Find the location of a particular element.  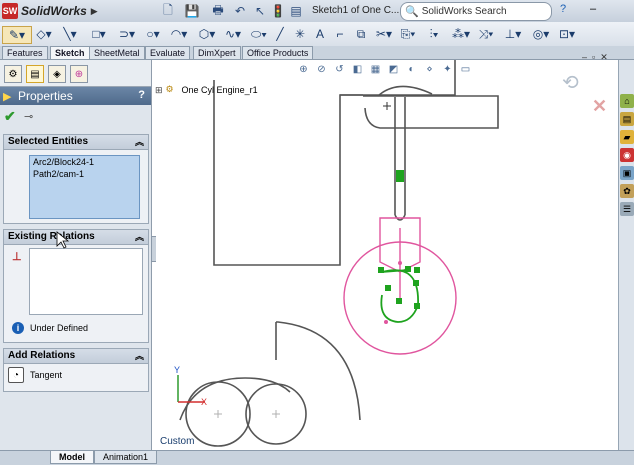

file-explorer-icon: ▰ is located at coordinates (627, 137).